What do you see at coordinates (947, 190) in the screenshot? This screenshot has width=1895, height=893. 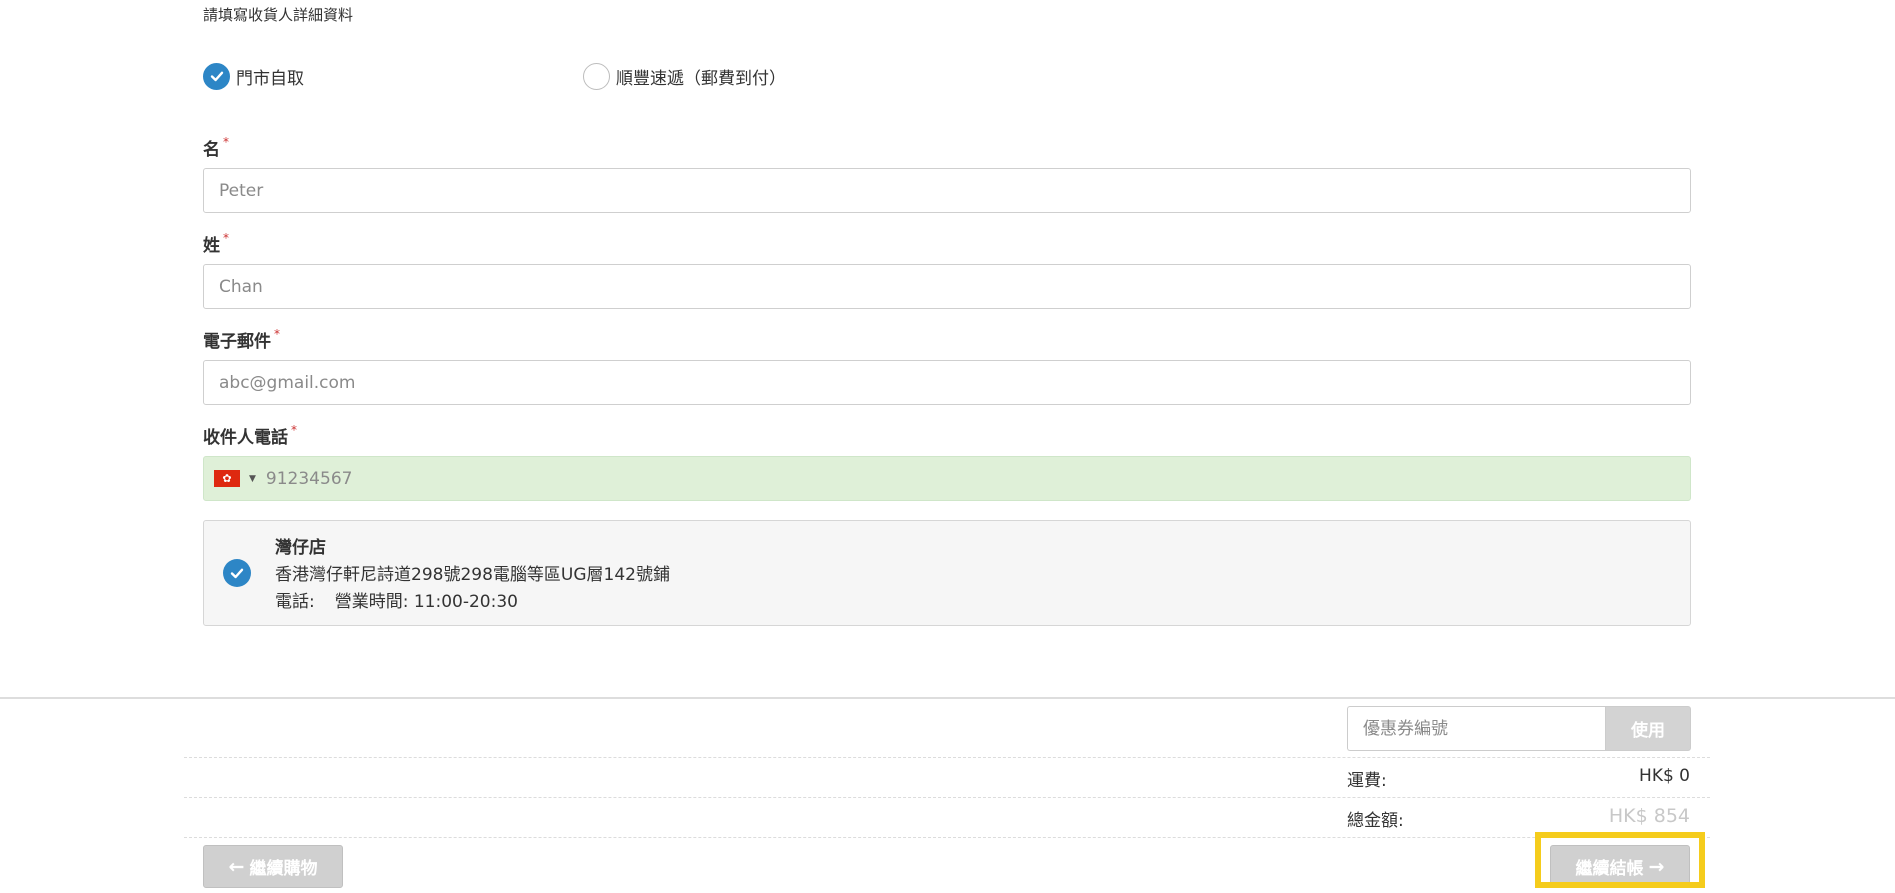 I see `first-name-input` at bounding box center [947, 190].